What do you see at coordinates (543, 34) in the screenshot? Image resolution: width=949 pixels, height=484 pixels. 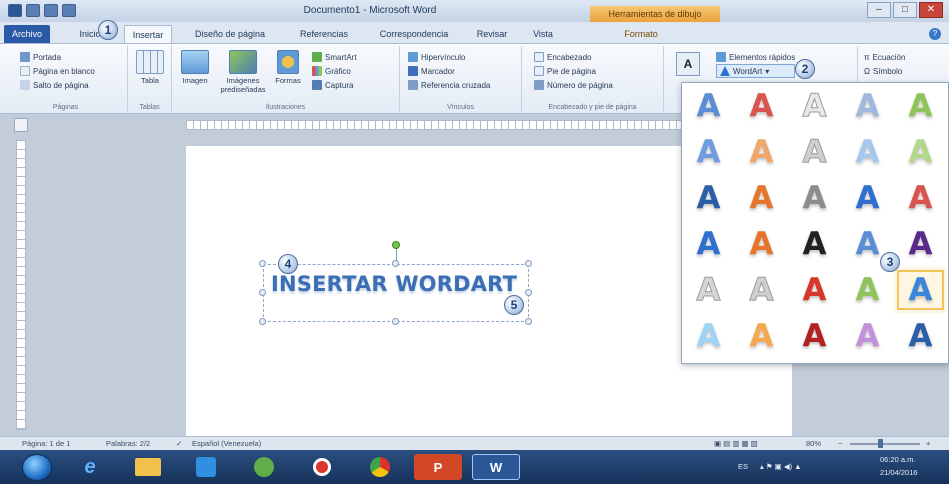 I see `tab-vista: Vista` at bounding box center [543, 34].